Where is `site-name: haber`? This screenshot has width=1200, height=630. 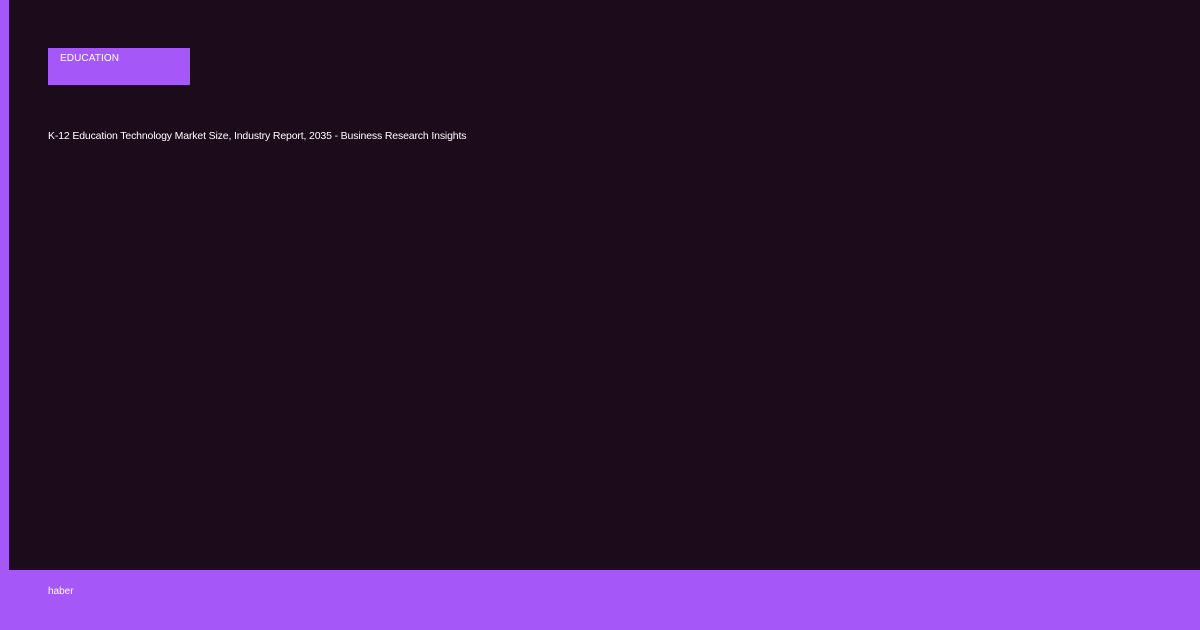
site-name: haber is located at coordinates (61, 592).